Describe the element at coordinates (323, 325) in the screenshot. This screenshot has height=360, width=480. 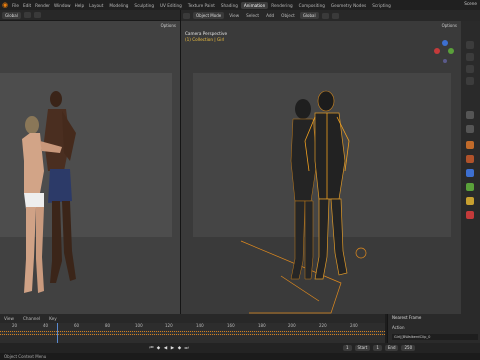
I see `tick-label: 220` at that location.